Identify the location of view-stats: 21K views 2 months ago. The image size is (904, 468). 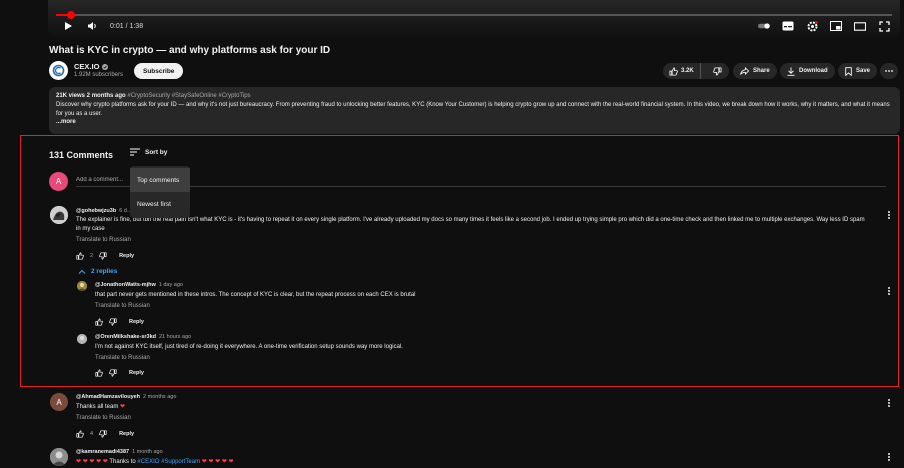
(91, 96).